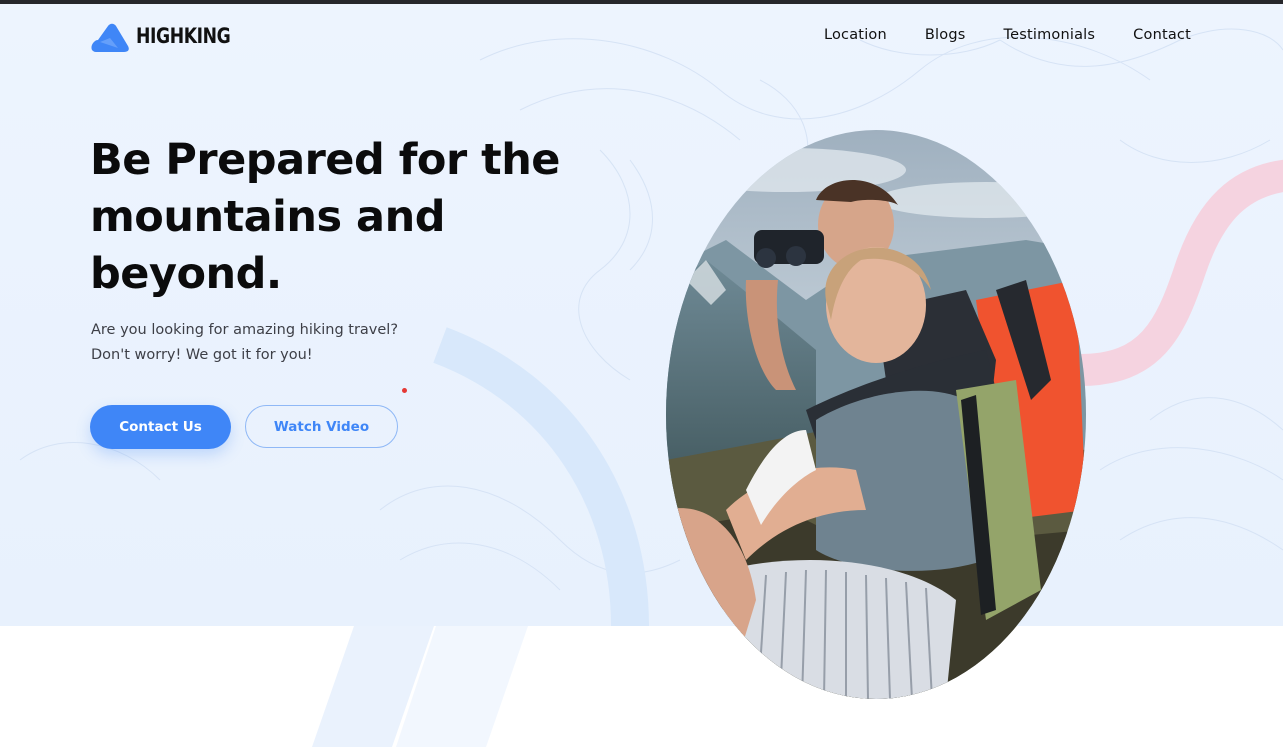  Describe the element at coordinates (325, 160) in the screenshot. I see `hero-title-line: Be Prepared for the` at that location.